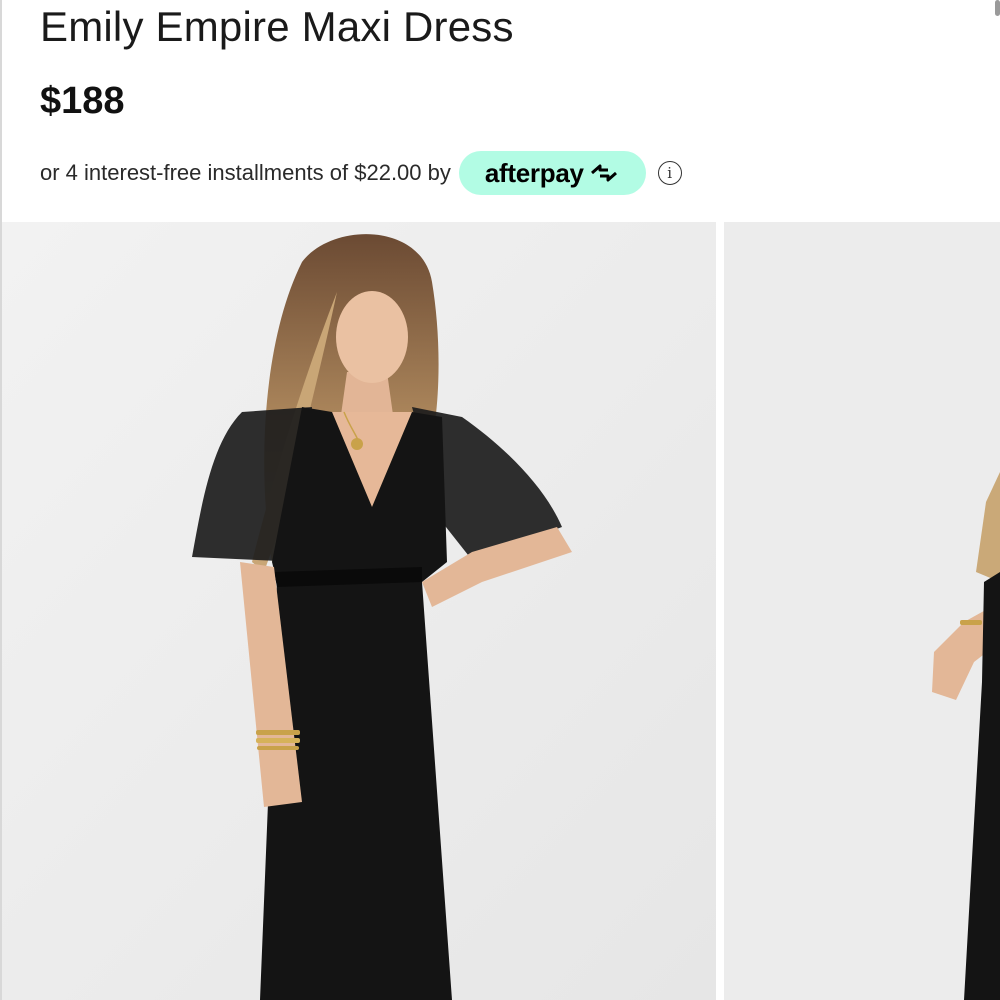 The width and height of the screenshot is (1000, 1000). I want to click on afterpay-arrows-icon, so click(603, 173).